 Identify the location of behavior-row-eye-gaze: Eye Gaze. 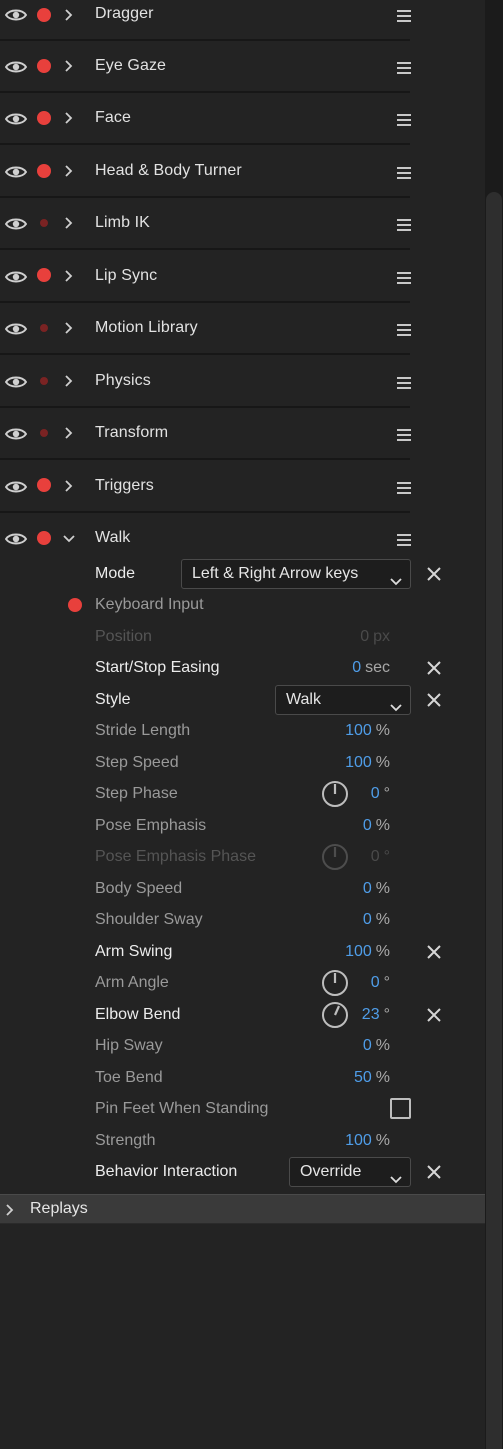
(205, 67).